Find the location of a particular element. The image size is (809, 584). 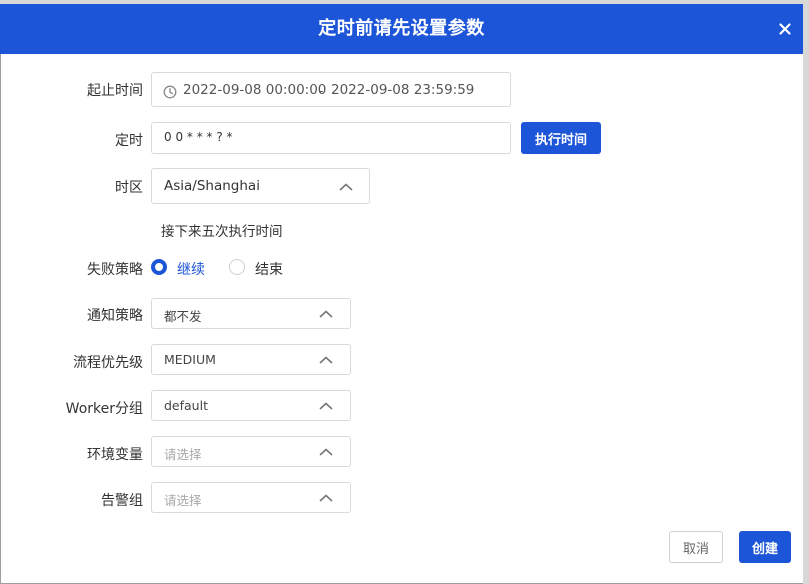

timezone-select: Asia/Shanghai is located at coordinates (260, 186).